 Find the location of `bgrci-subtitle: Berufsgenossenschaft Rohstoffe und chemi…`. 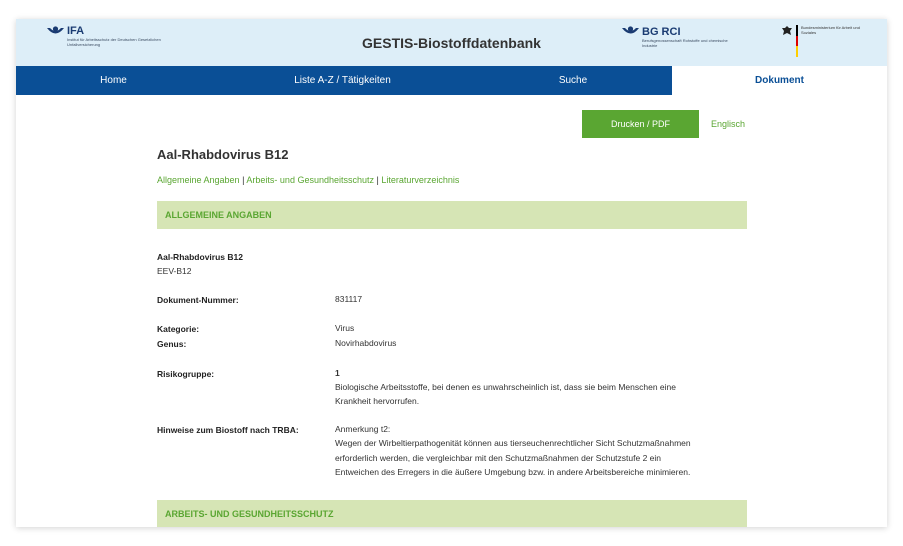

bgrci-subtitle: Berufsgenossenschaft Rohstoffe und chemi… is located at coordinates (685, 43).